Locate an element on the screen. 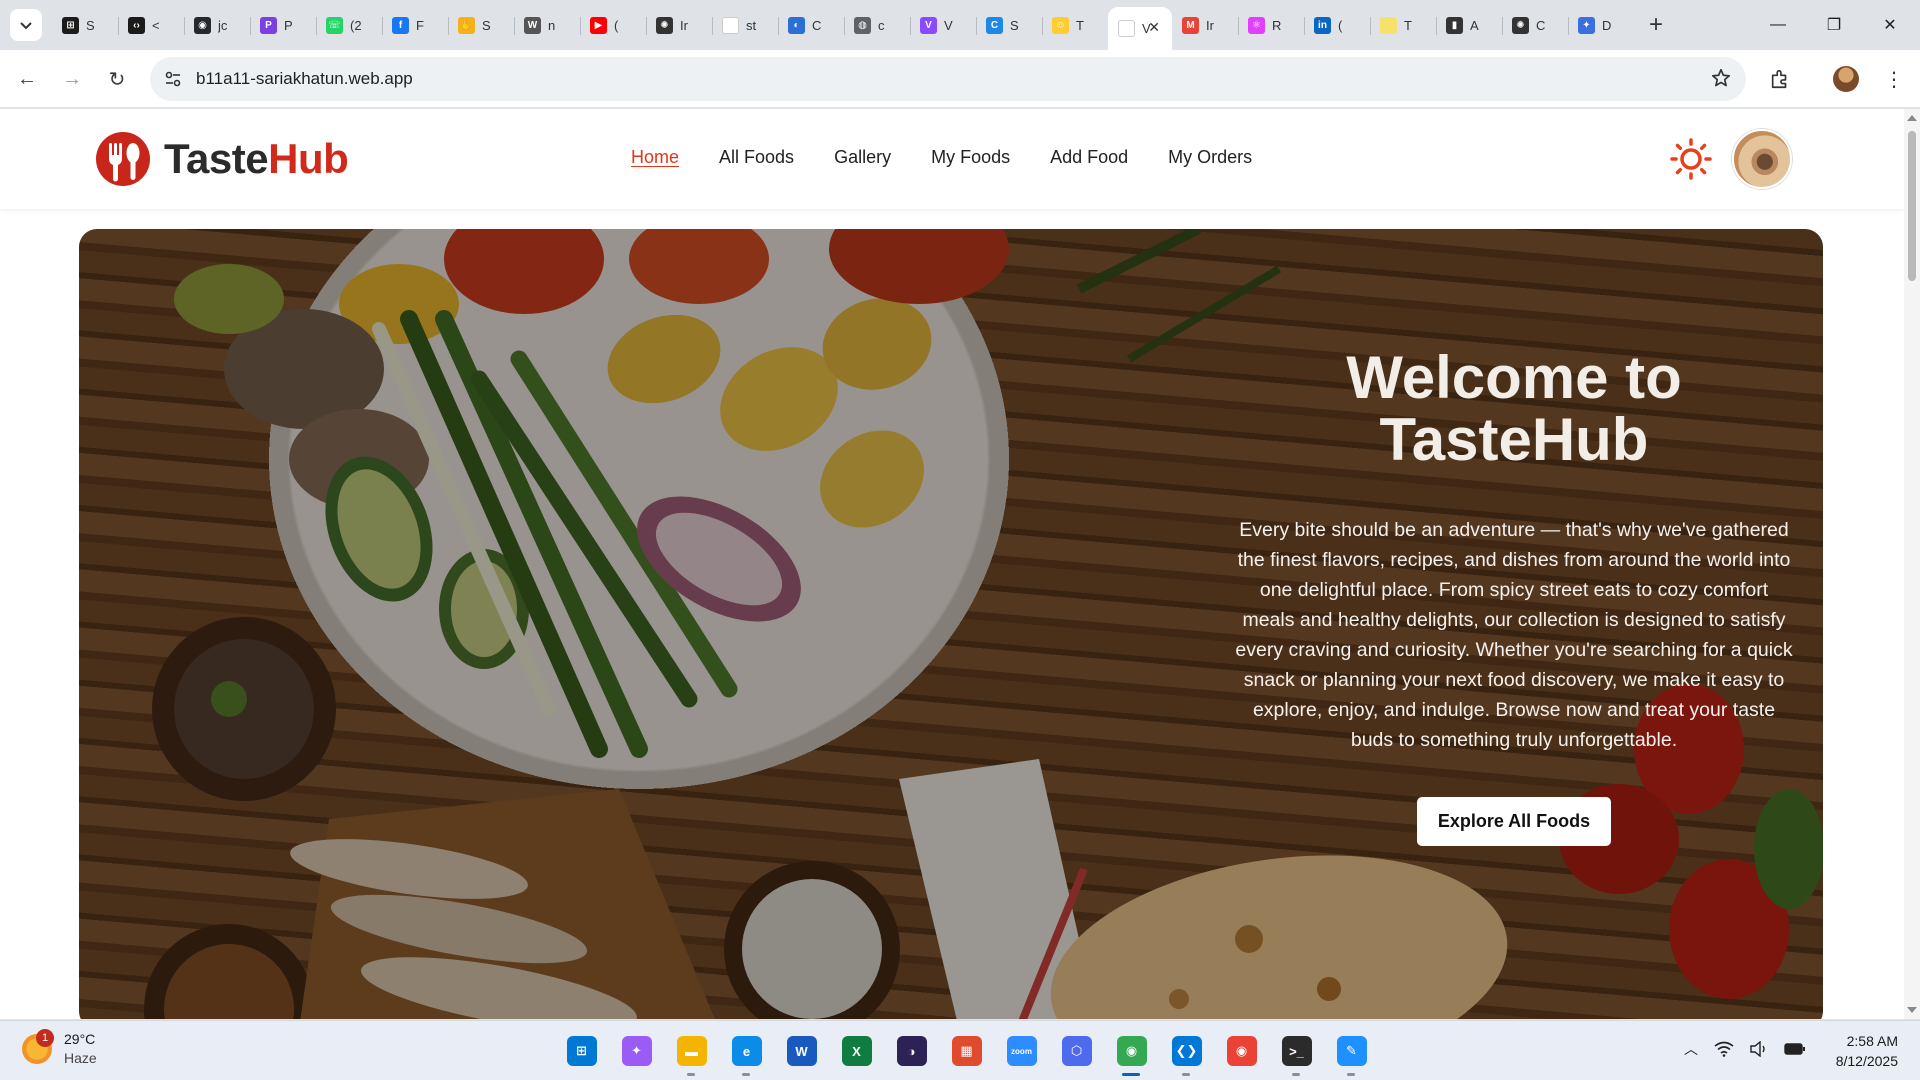 This screenshot has height=1080, width=1920. browser-tab: V ✕ is located at coordinates (1140, 28).